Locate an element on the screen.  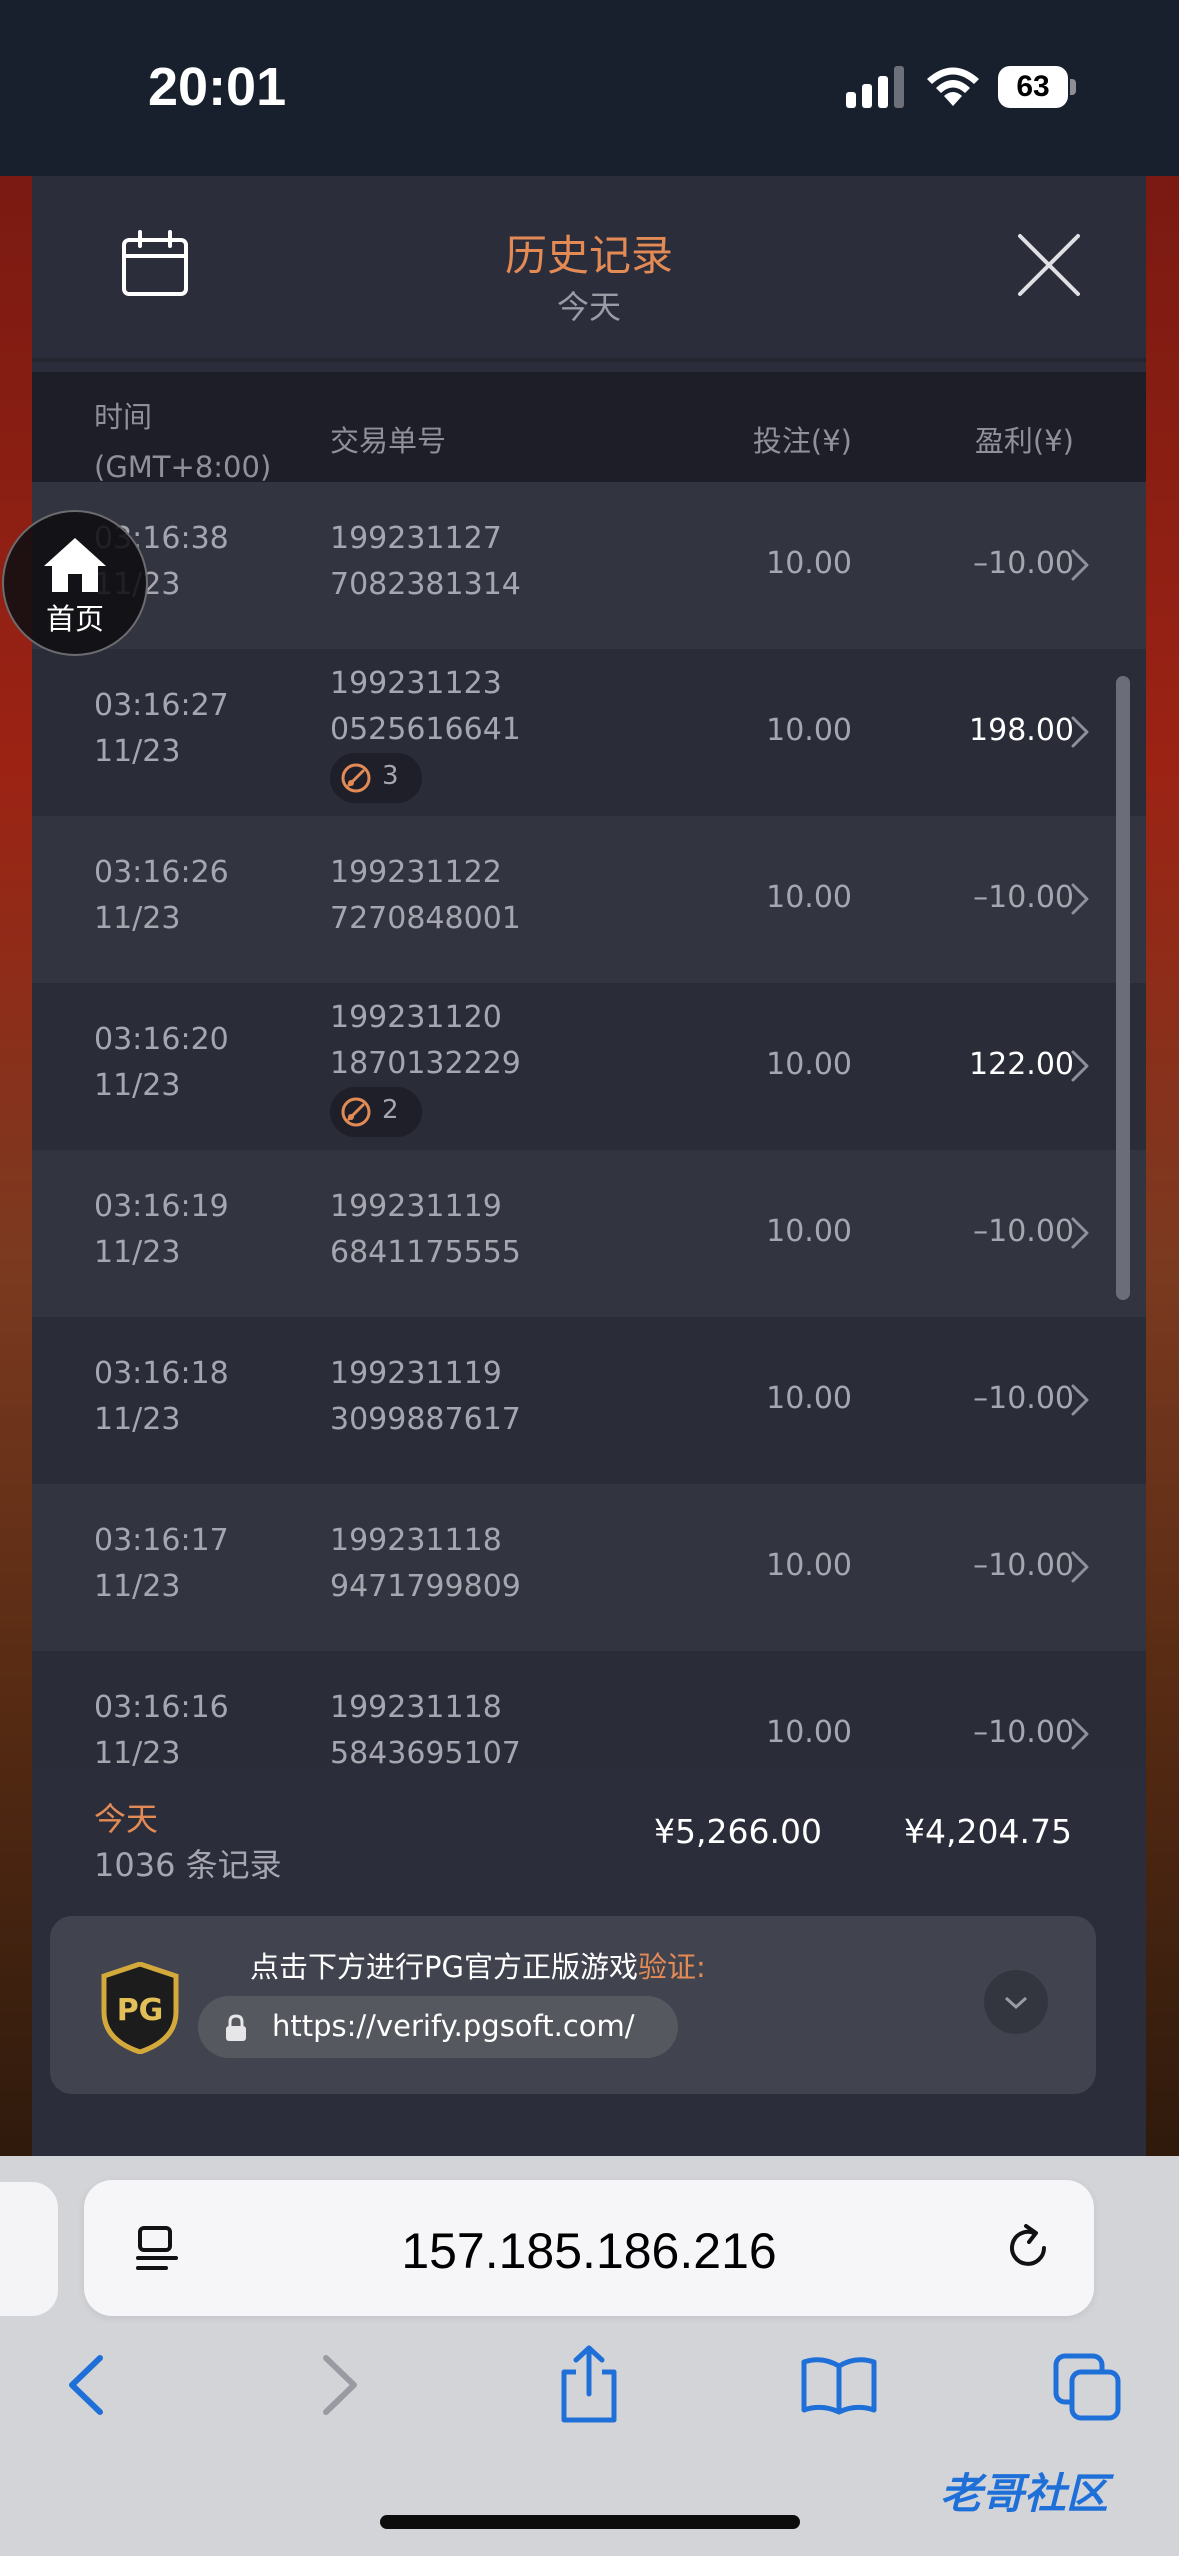
wifi-icon is located at coordinates (953, 86).